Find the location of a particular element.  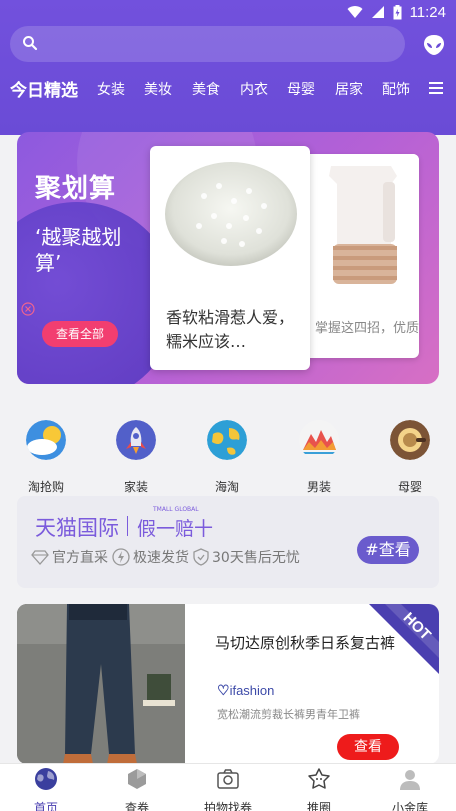

user-icon is located at coordinates (410, 780).